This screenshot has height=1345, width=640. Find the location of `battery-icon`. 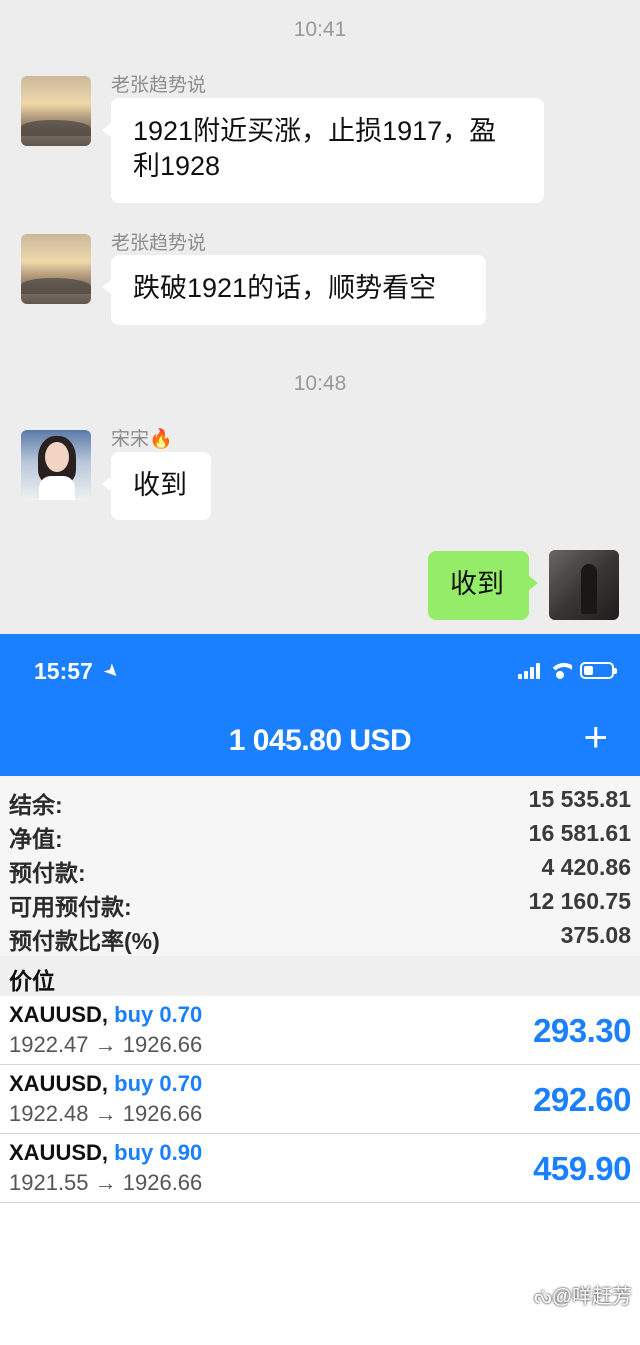

battery-icon is located at coordinates (598, 670).